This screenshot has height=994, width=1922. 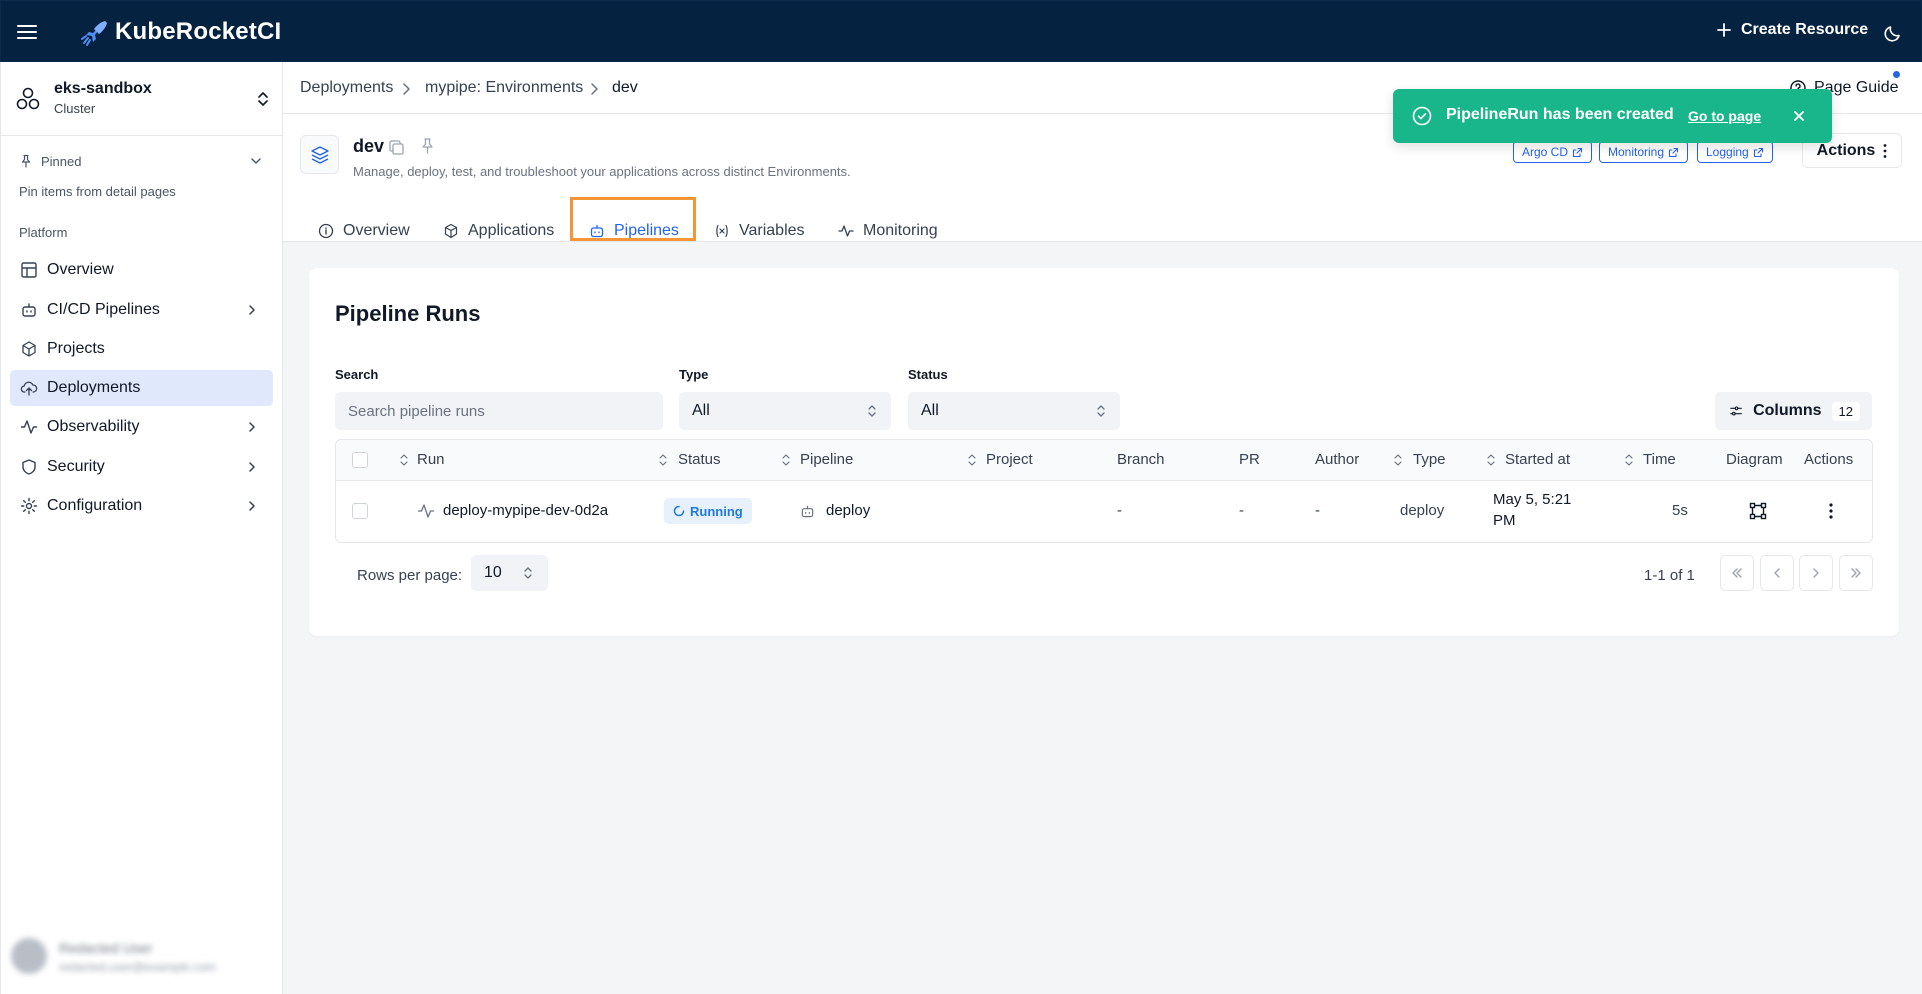 What do you see at coordinates (1422, 116) in the screenshot?
I see `check-circle-icon` at bounding box center [1422, 116].